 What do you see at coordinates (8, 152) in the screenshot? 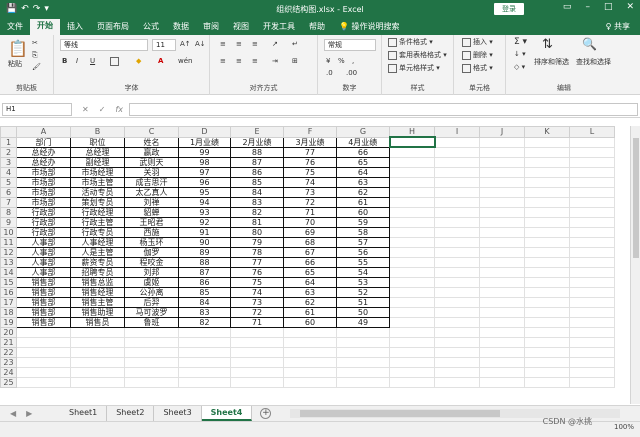
I see `row-header: 2` at bounding box center [8, 152].